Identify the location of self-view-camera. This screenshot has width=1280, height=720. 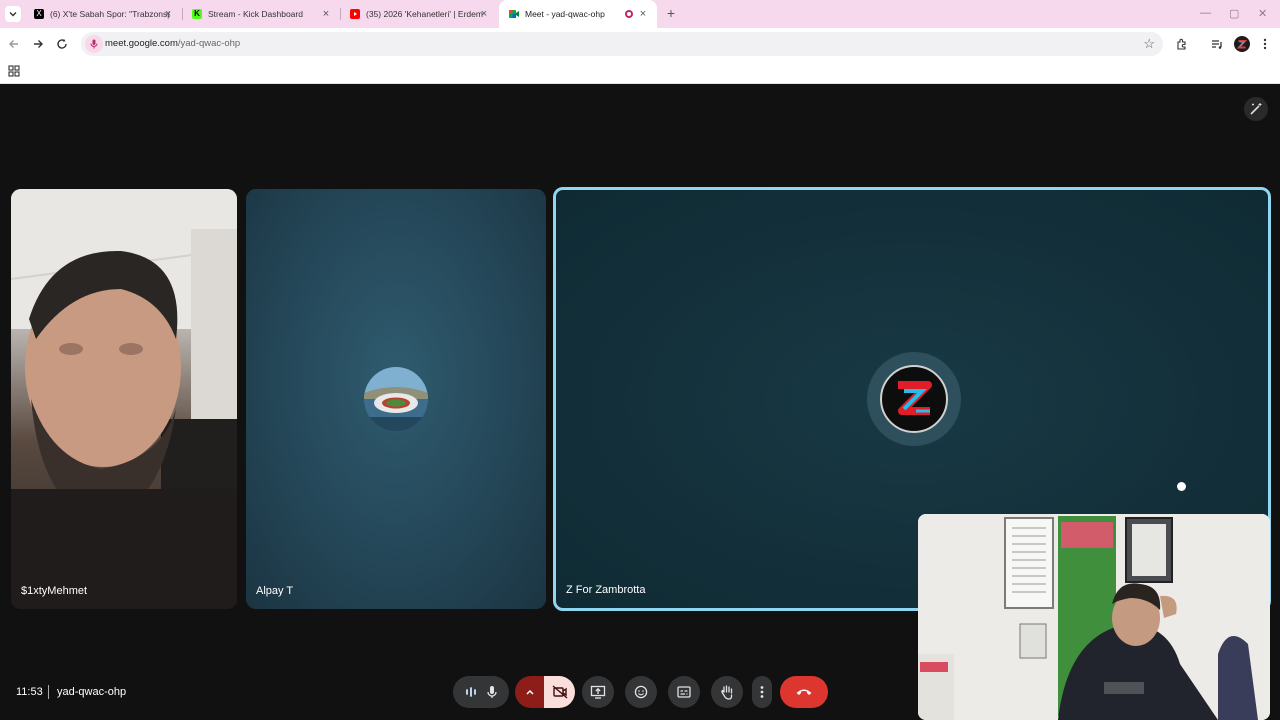
(1094, 617).